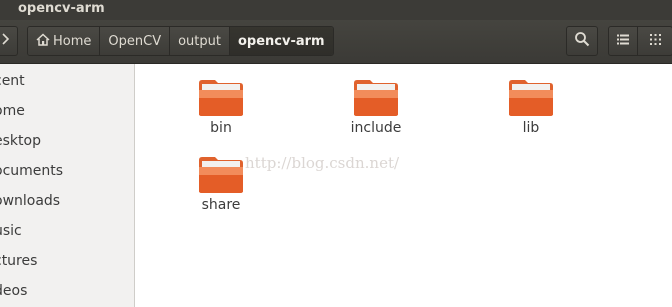  I want to click on sidebar-item-desktop: esktop, so click(20, 141).